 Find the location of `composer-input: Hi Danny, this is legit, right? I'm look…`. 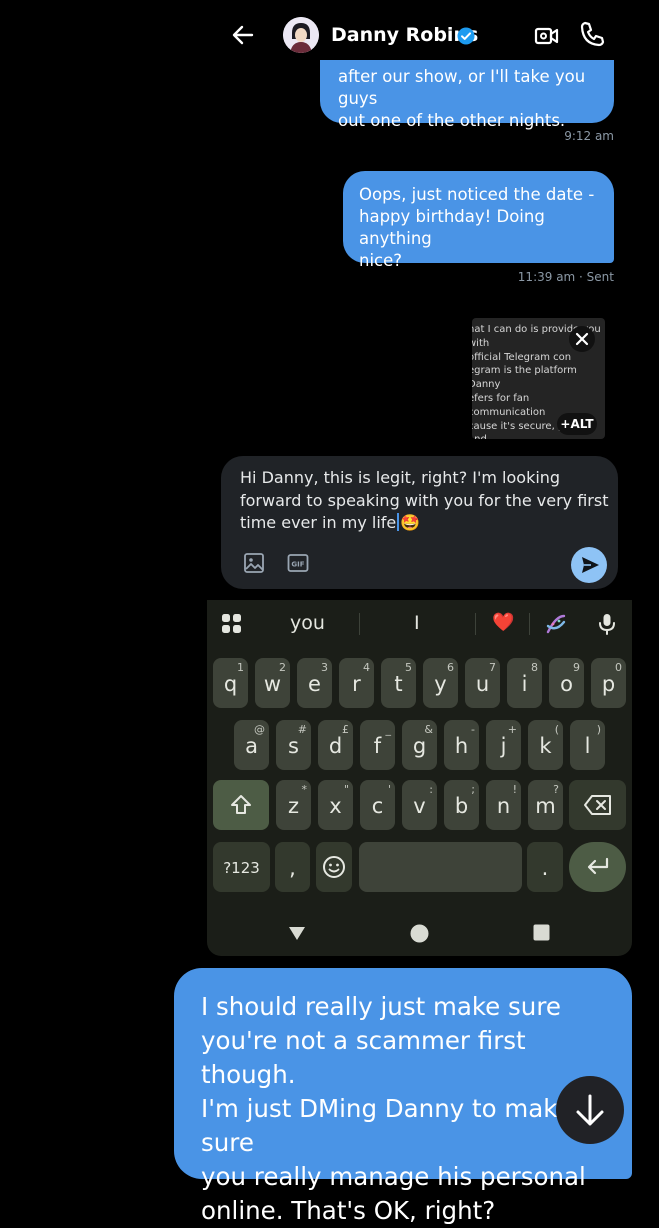

composer-input: Hi Danny, this is legit, right? I'm look… is located at coordinates (425, 501).